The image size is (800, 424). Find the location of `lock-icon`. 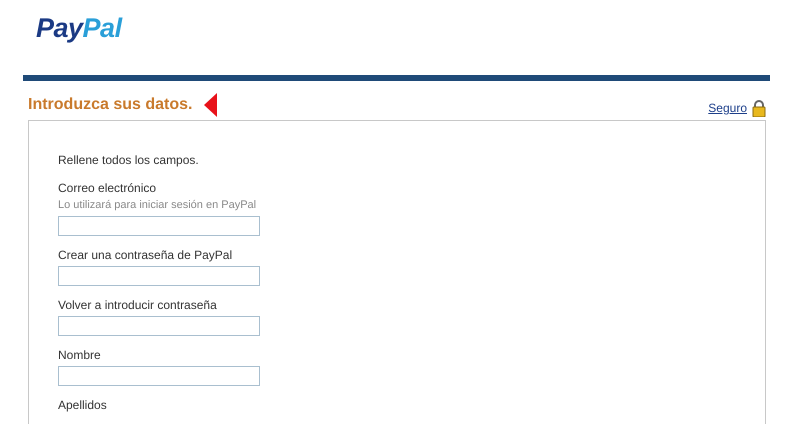

lock-icon is located at coordinates (759, 108).